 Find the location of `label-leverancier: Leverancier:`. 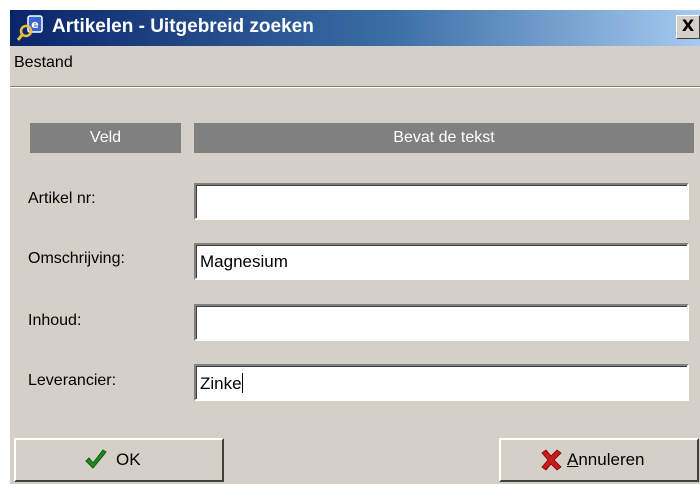

label-leverancier: Leverancier: is located at coordinates (72, 380).